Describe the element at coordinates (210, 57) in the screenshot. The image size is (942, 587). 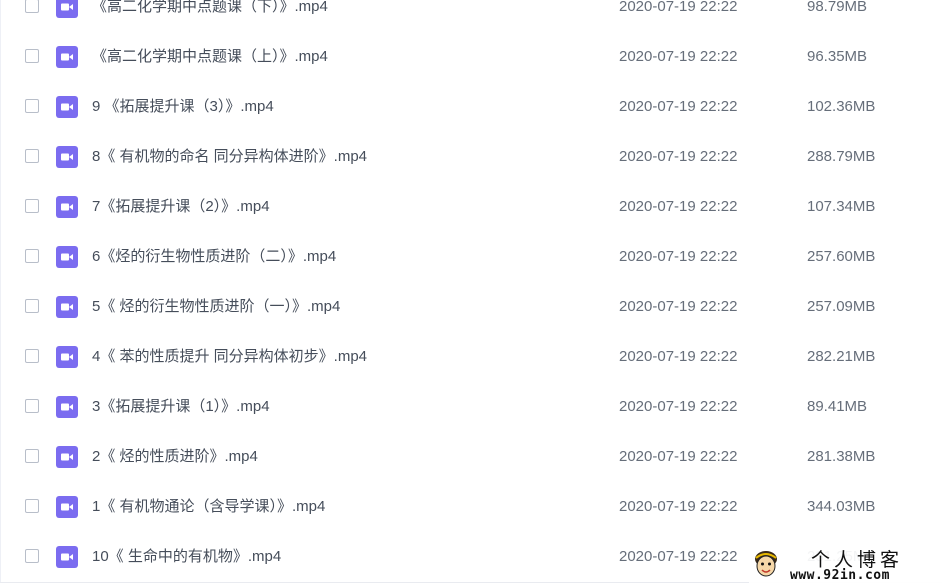
I see `file-name: 《高二化学期中点题课（上）》.mp4` at that location.